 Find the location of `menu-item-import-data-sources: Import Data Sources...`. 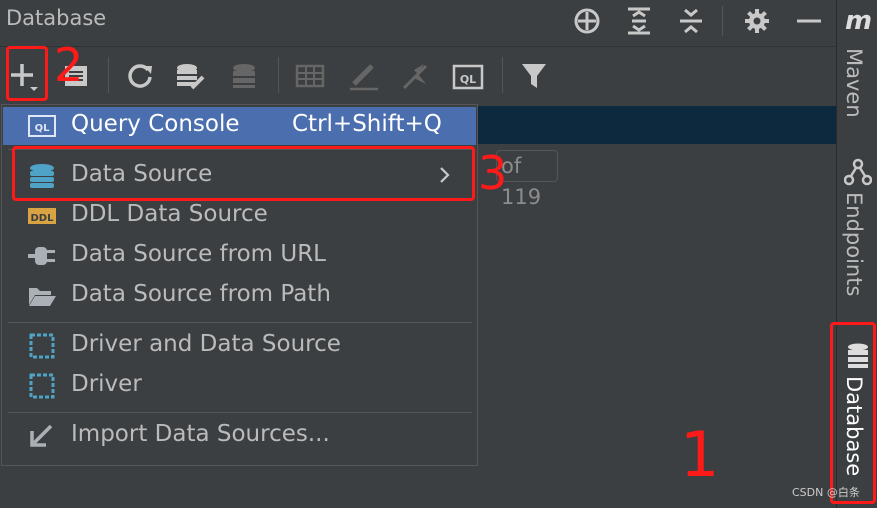

menu-item-import-data-sources: Import Data Sources... is located at coordinates (239, 436).